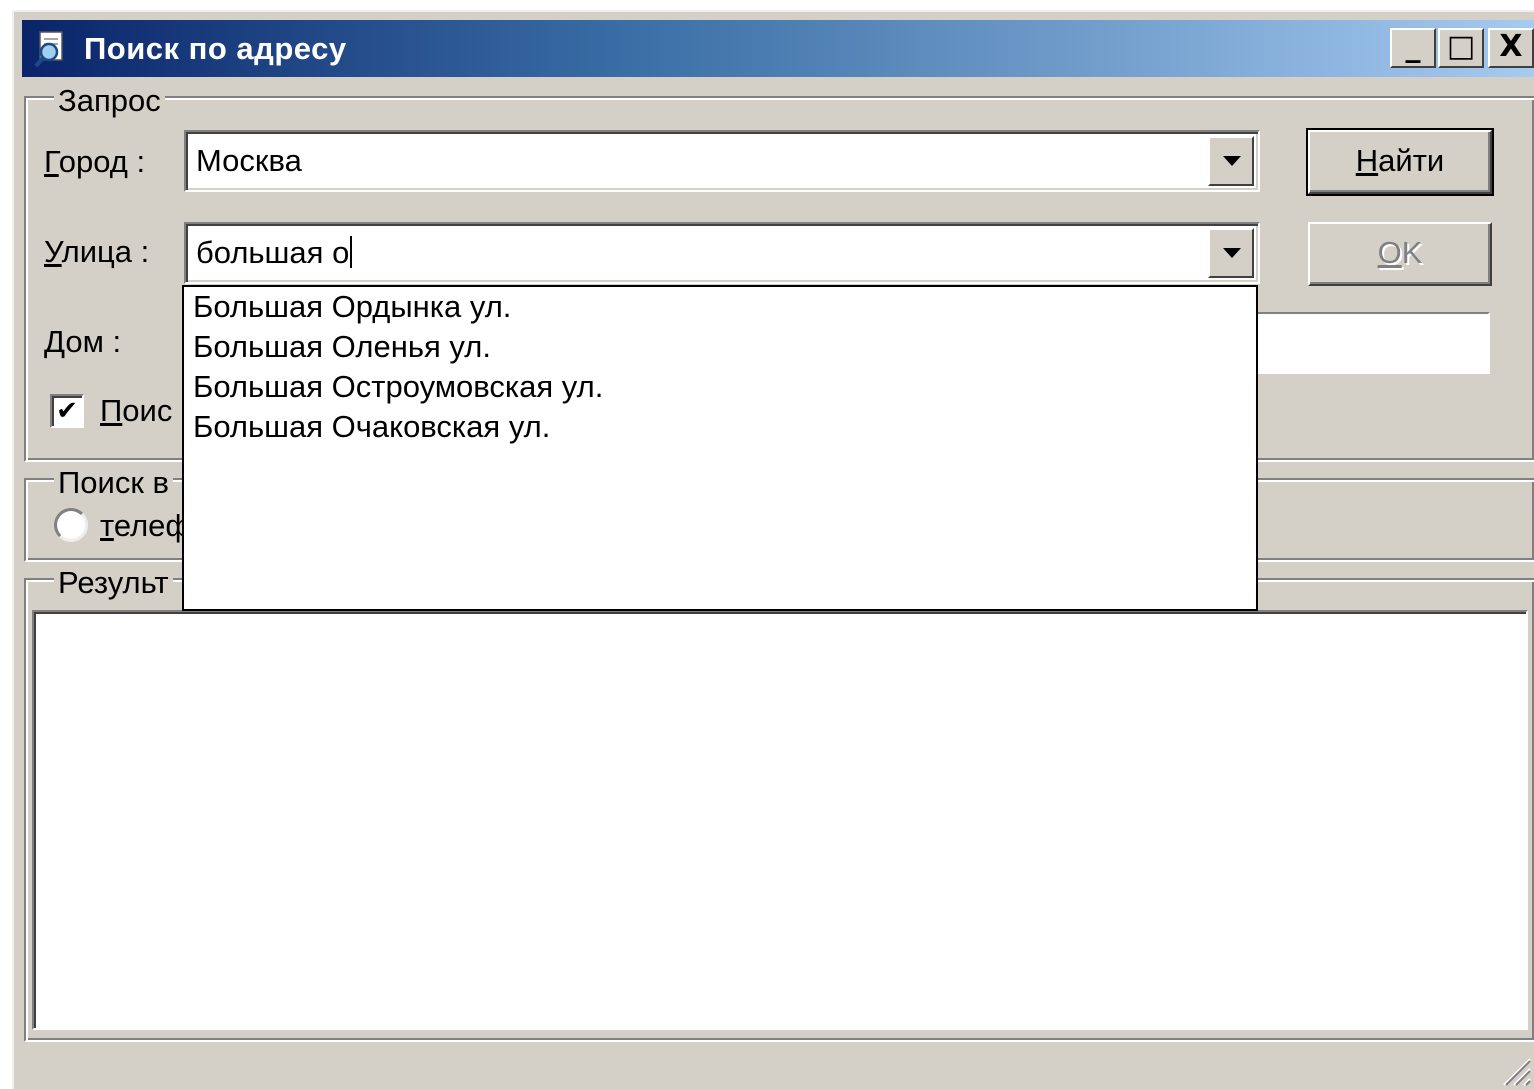 This screenshot has width=1534, height=1089. Describe the element at coordinates (722, 161) in the screenshot. I see `city-combobox: Москва` at that location.